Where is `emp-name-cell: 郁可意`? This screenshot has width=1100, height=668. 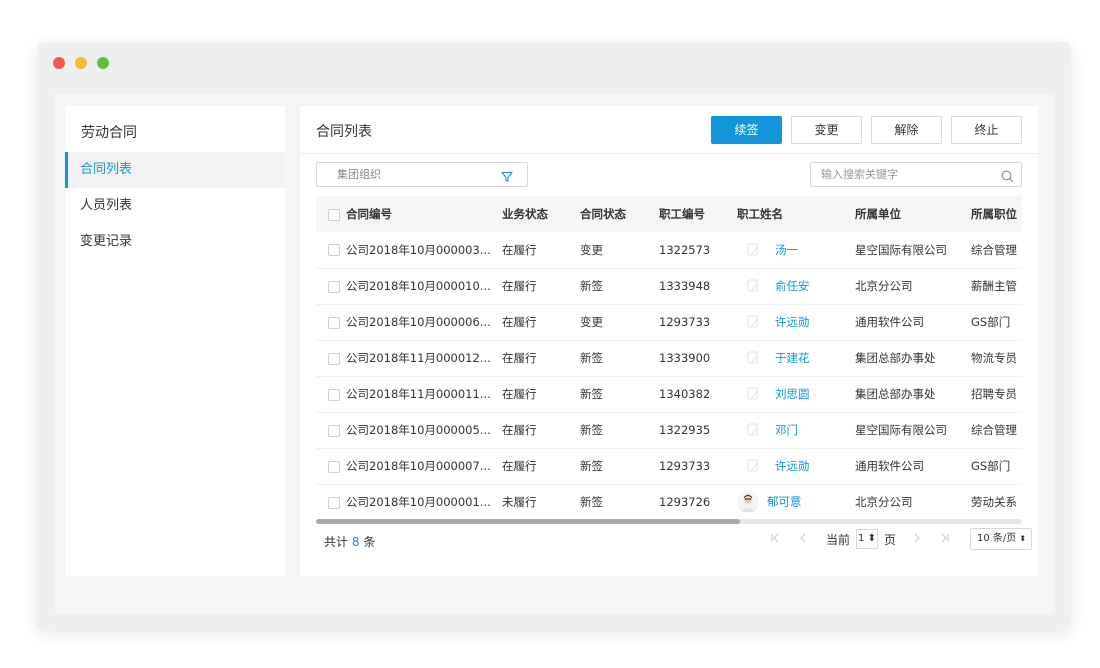
emp-name-cell: 郁可意 is located at coordinates (796, 500).